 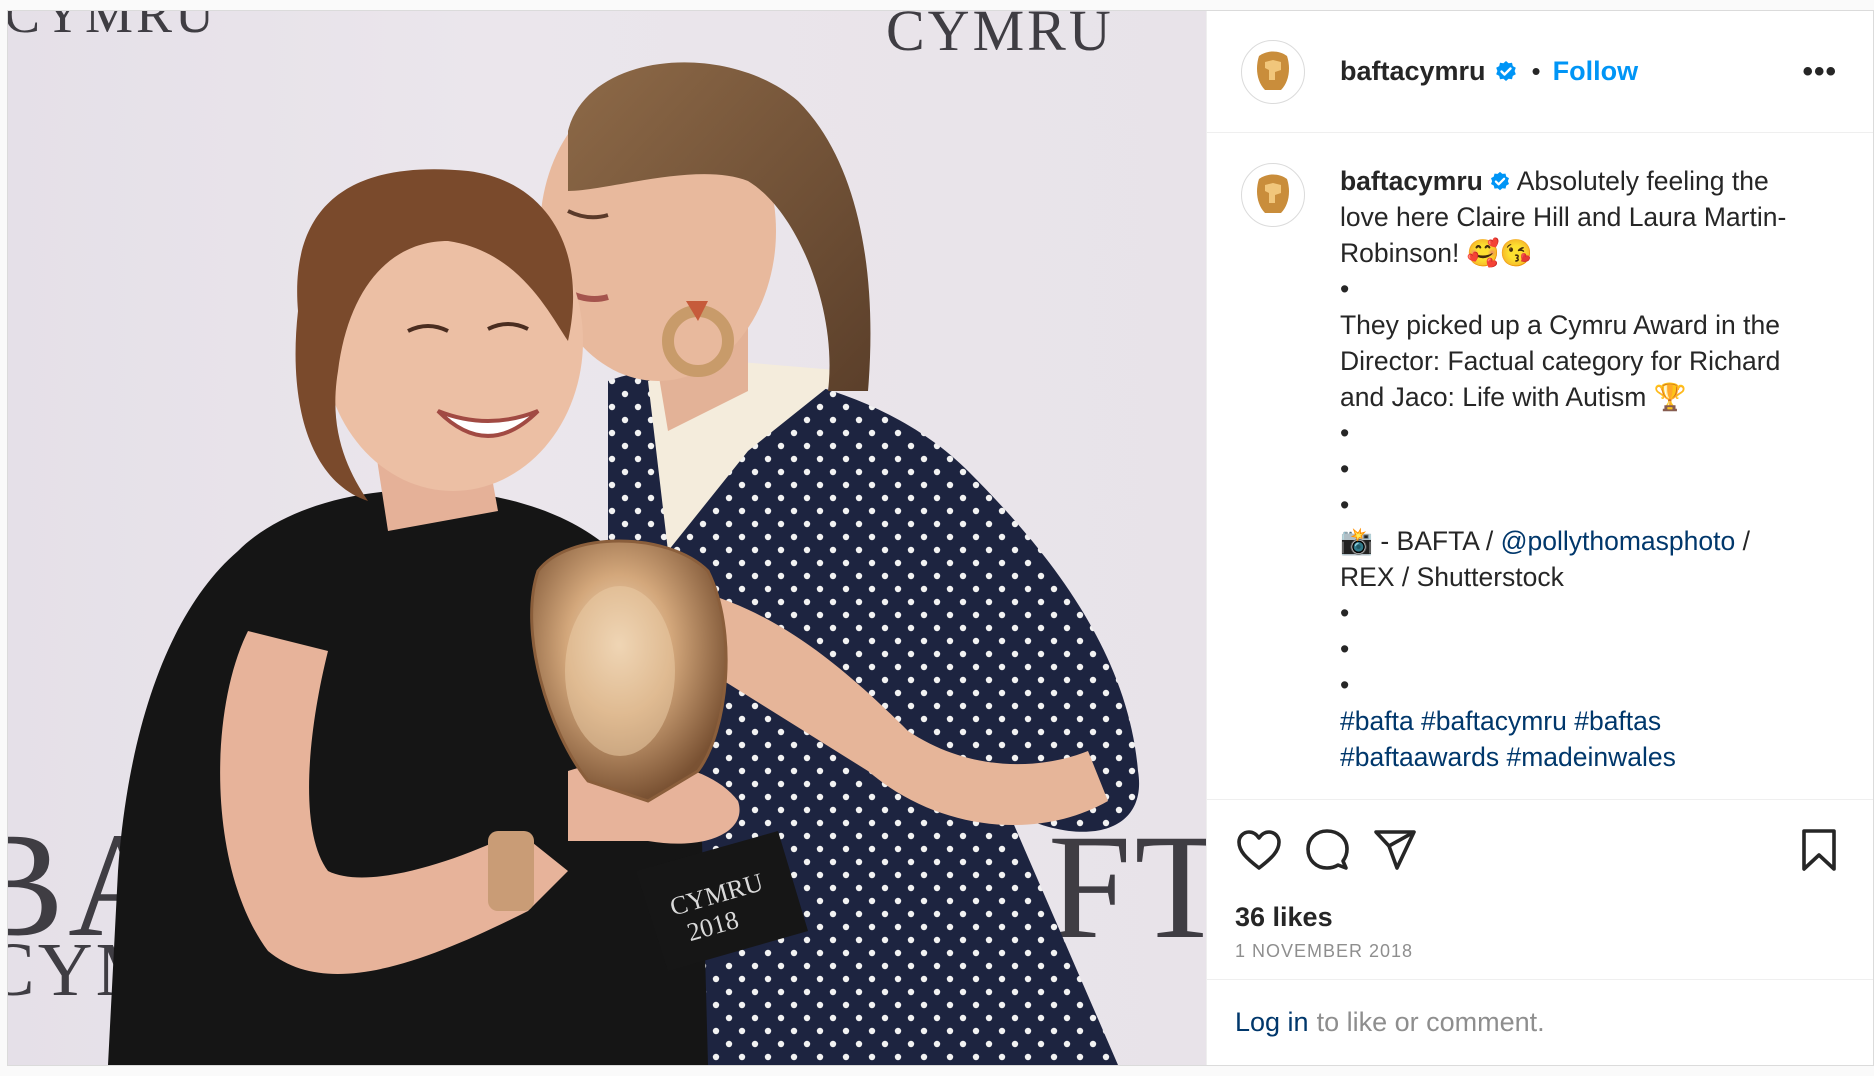 I want to click on share-icon, so click(x=1395, y=849).